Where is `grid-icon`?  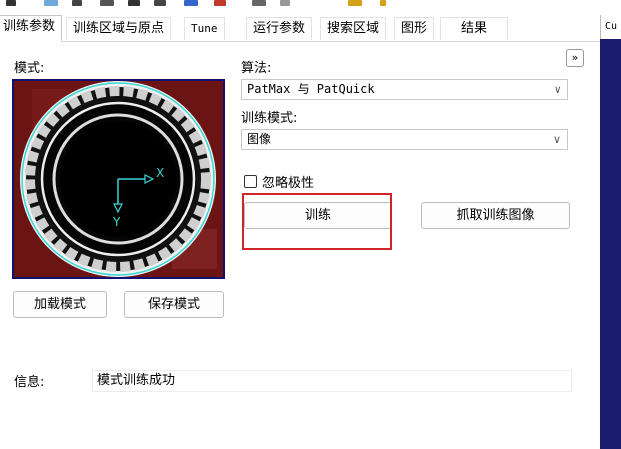
grid-icon is located at coordinates (259, 3).